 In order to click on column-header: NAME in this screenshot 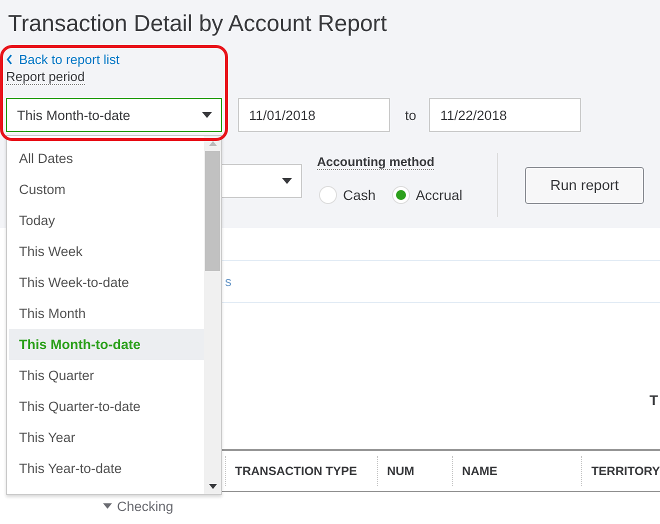, I will do `click(517, 471)`.